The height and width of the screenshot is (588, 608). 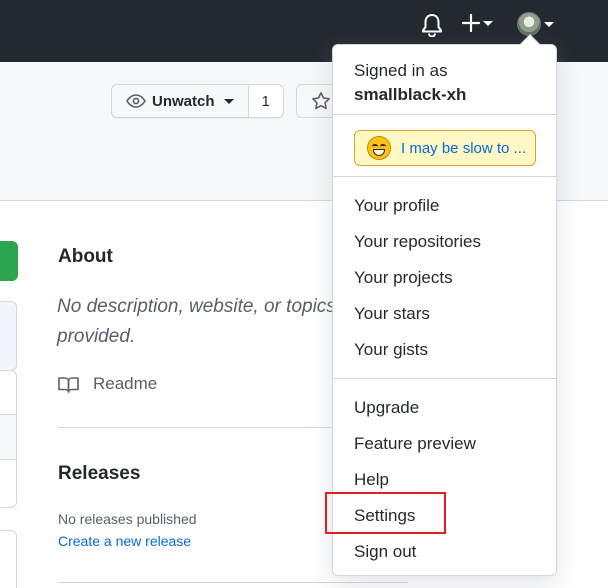 I want to click on signed-in-label: Signed in as, so click(x=401, y=70).